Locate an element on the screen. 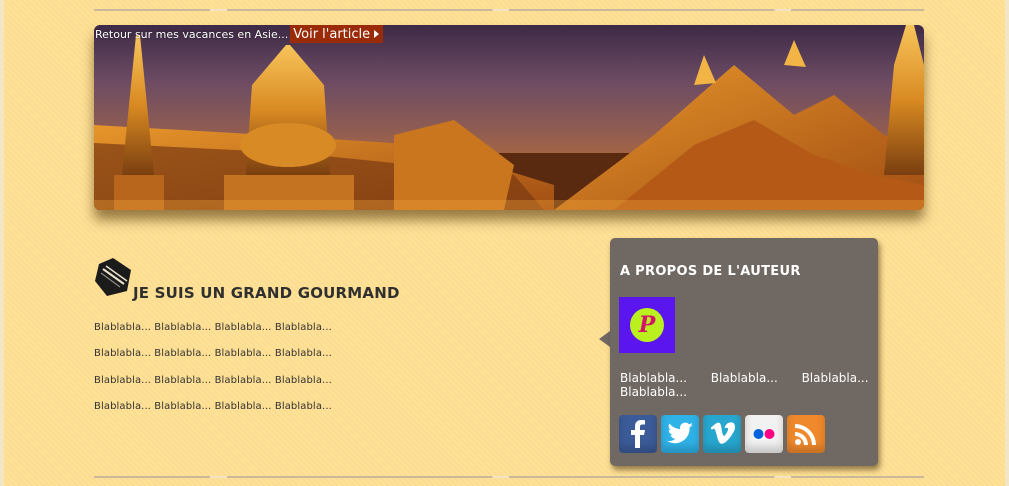  twitter-icon is located at coordinates (680, 433).